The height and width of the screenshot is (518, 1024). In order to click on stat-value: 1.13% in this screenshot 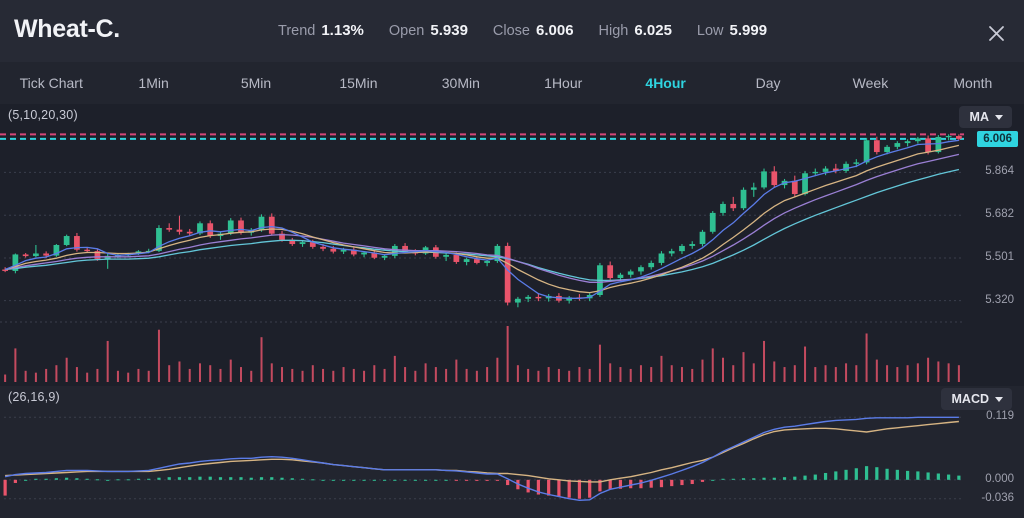, I will do `click(342, 30)`.